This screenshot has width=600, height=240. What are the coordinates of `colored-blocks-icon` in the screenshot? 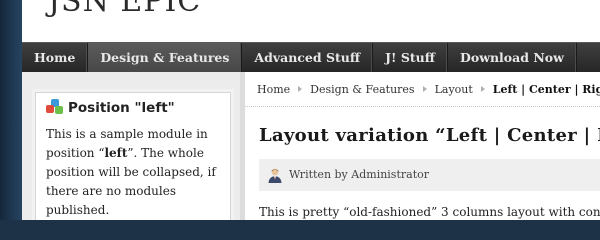 It's located at (55, 106).